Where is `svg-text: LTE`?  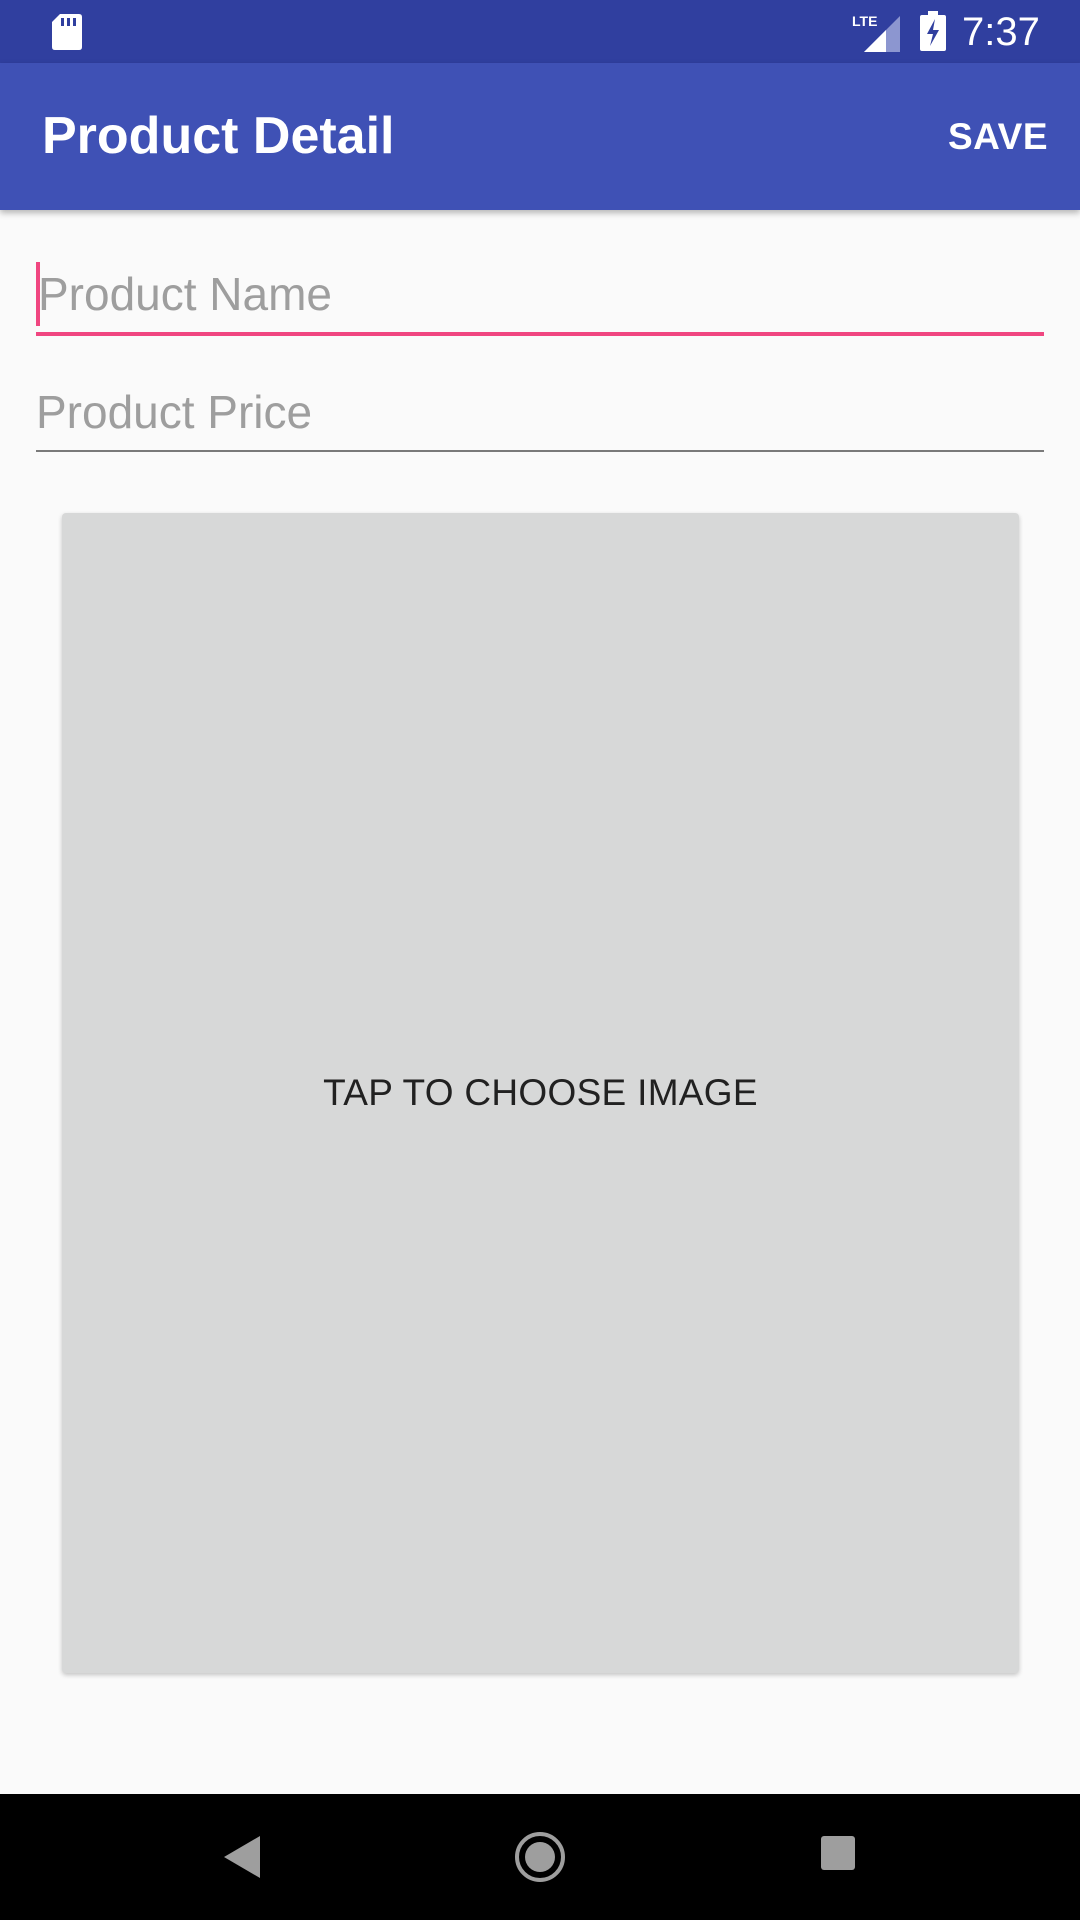
svg-text: LTE is located at coordinates (864, 21).